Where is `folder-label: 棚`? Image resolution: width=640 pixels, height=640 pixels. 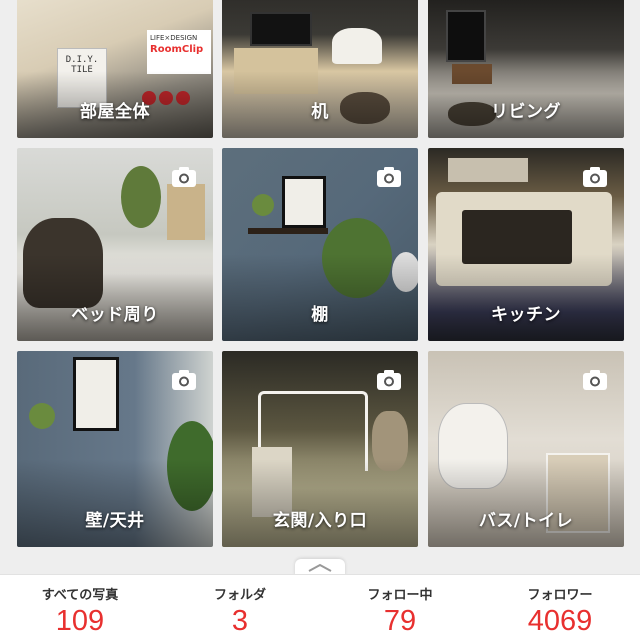
folder-label: 棚 is located at coordinates (320, 315).